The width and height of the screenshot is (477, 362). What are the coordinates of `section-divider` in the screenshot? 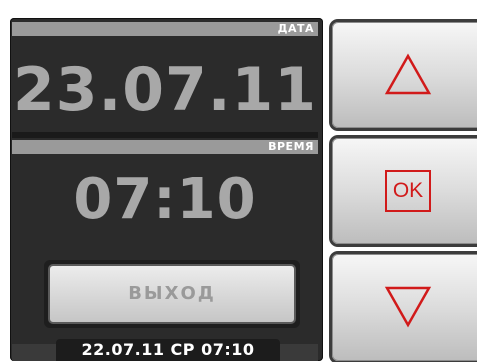 It's located at (165, 135).